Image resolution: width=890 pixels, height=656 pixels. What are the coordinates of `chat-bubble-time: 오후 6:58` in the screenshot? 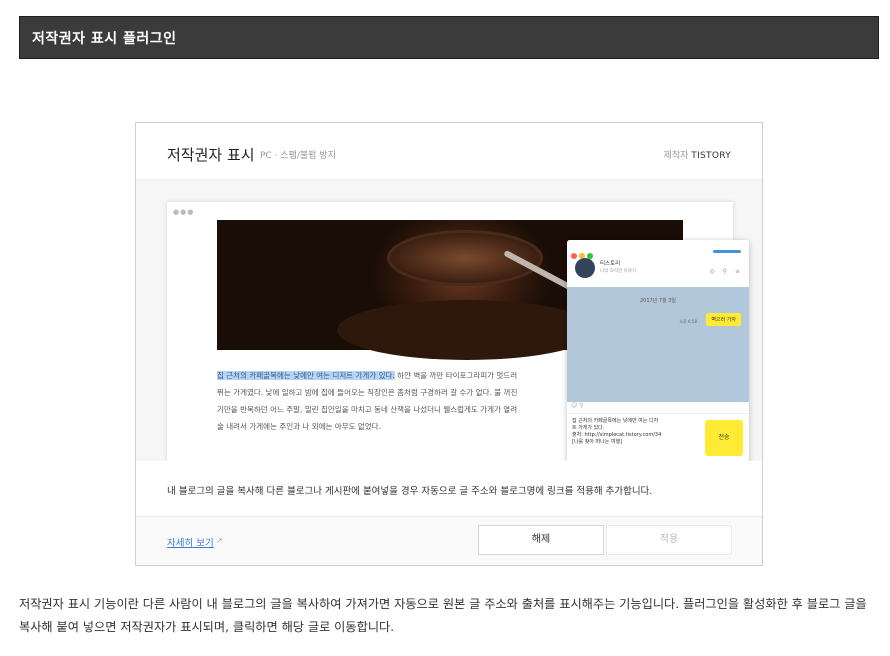 It's located at (688, 321).